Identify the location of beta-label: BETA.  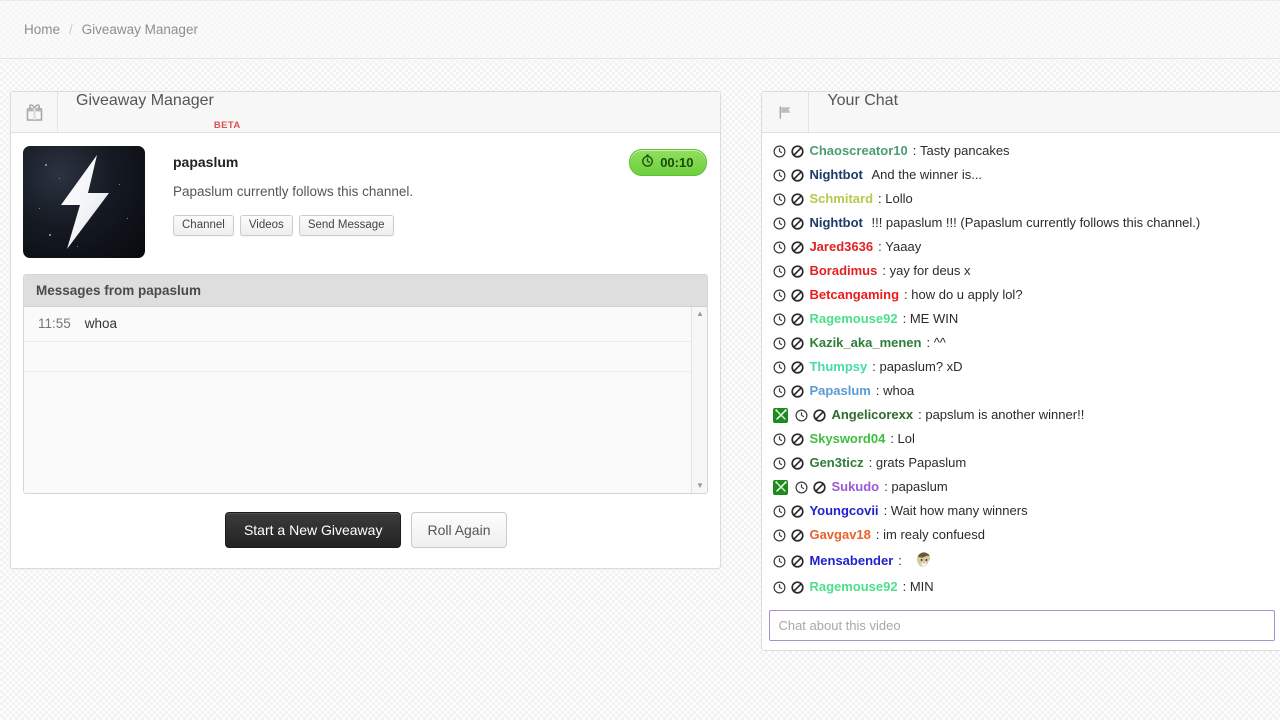
(227, 125).